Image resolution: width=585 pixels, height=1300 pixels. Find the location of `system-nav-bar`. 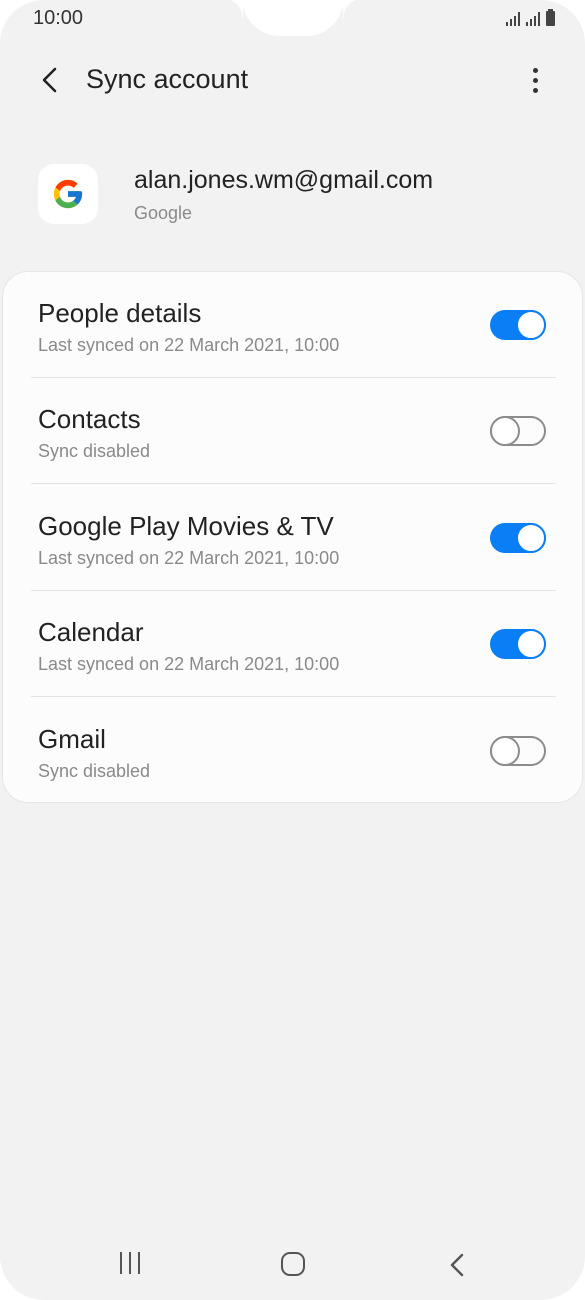

system-nav-bar is located at coordinates (292, 1262).